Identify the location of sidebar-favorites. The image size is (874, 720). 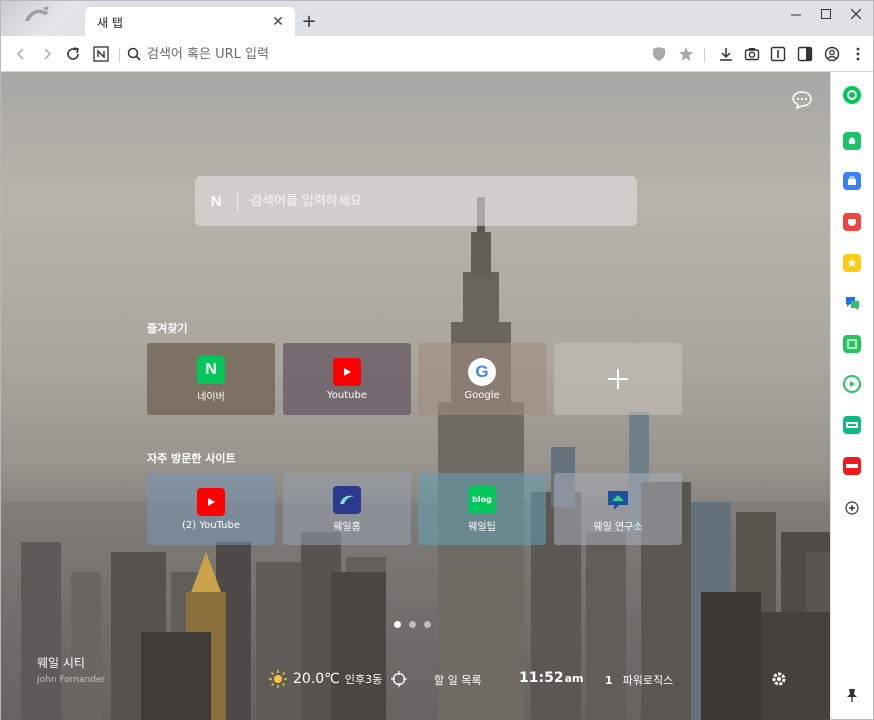
(852, 263).